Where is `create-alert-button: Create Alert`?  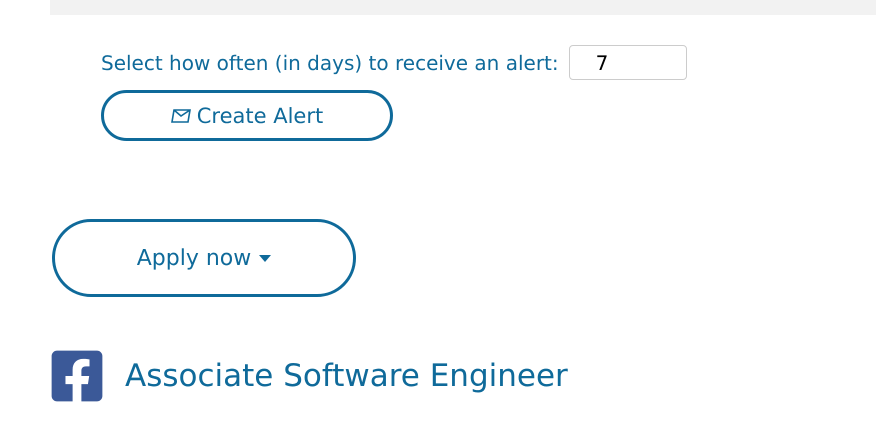
create-alert-button: Create Alert is located at coordinates (247, 115).